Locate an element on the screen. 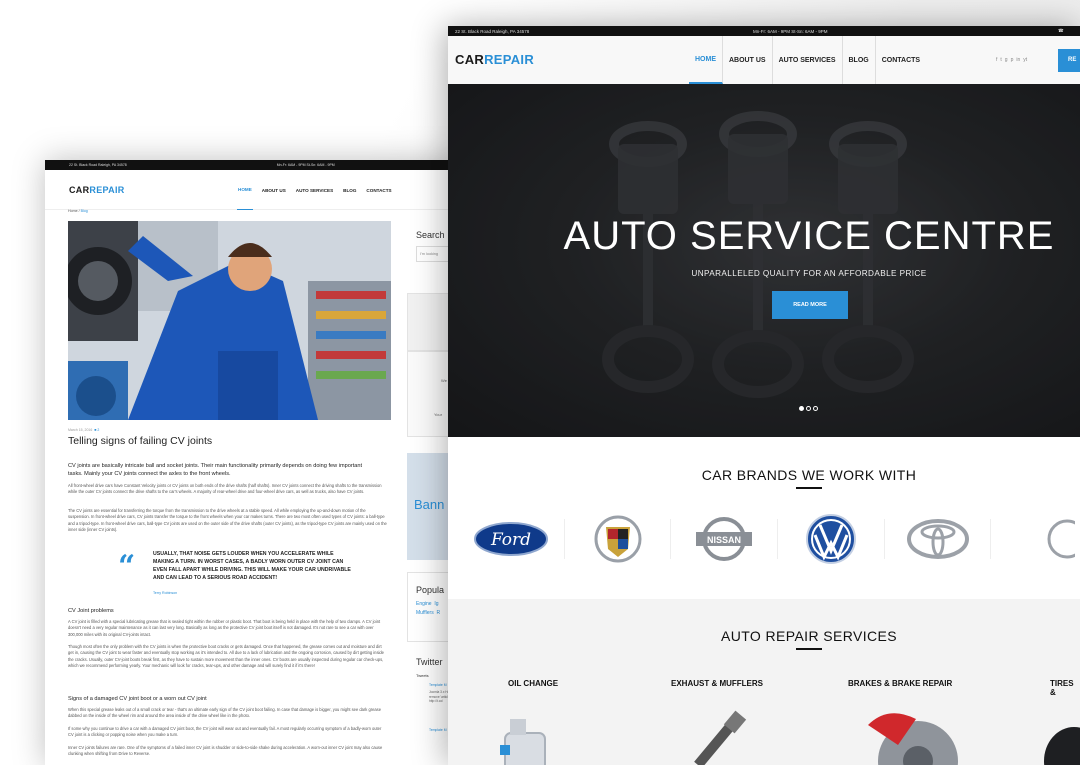 The image size is (1080, 765). service-oil-change: OIL CHANGE is located at coordinates (533, 683).